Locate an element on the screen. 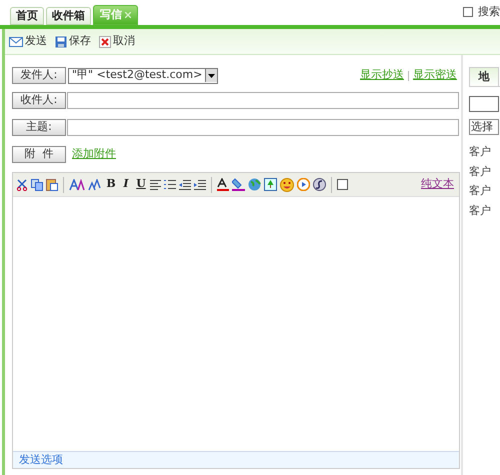  align-icon is located at coordinates (155, 184).